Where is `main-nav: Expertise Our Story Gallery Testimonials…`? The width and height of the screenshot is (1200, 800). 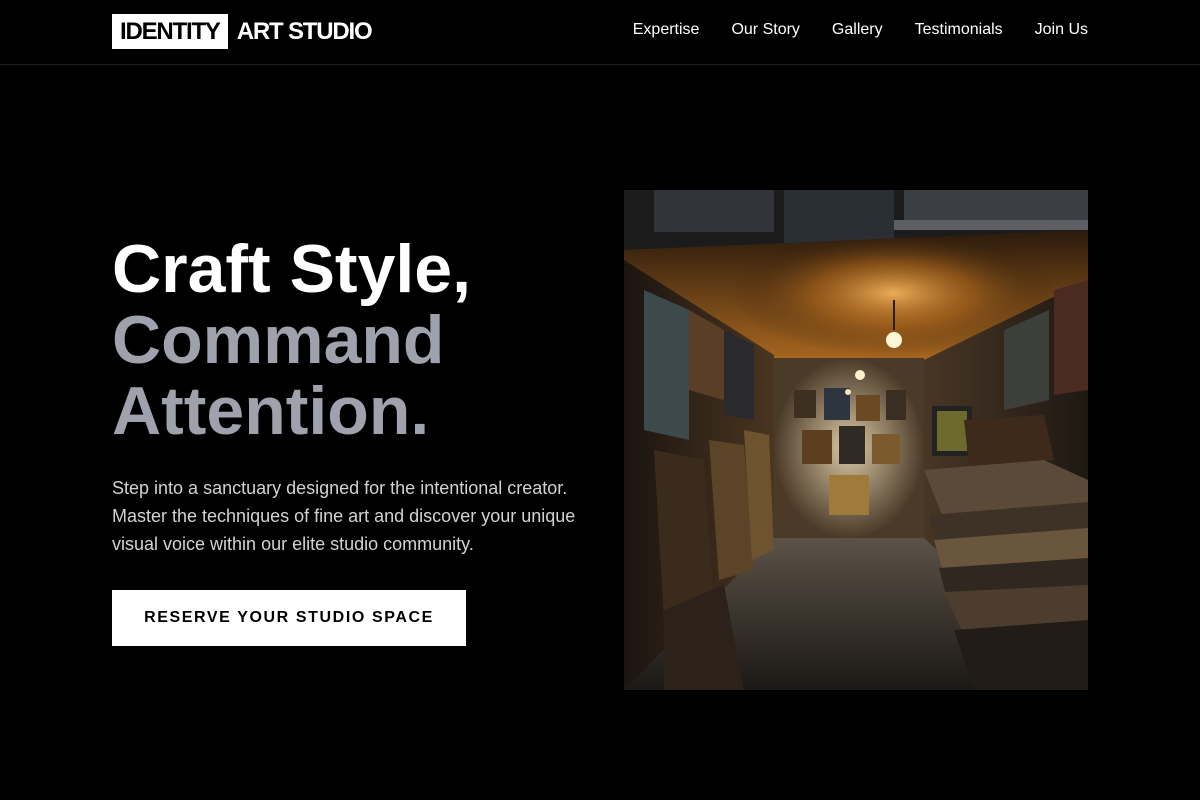
main-nav: Expertise Our Story Gallery Testimonials… is located at coordinates (860, 30).